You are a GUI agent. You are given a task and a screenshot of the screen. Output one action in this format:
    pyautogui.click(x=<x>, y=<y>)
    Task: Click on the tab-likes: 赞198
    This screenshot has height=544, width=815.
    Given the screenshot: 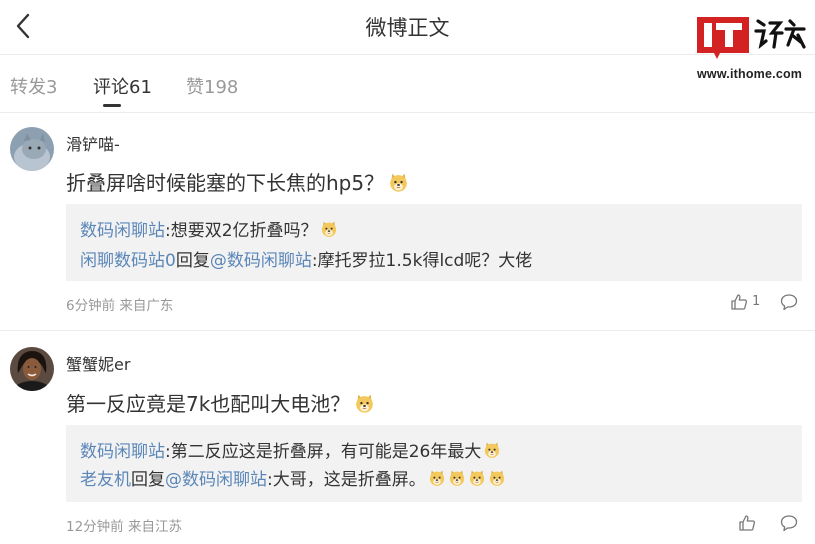 What is the action you would take?
    pyautogui.click(x=212, y=86)
    